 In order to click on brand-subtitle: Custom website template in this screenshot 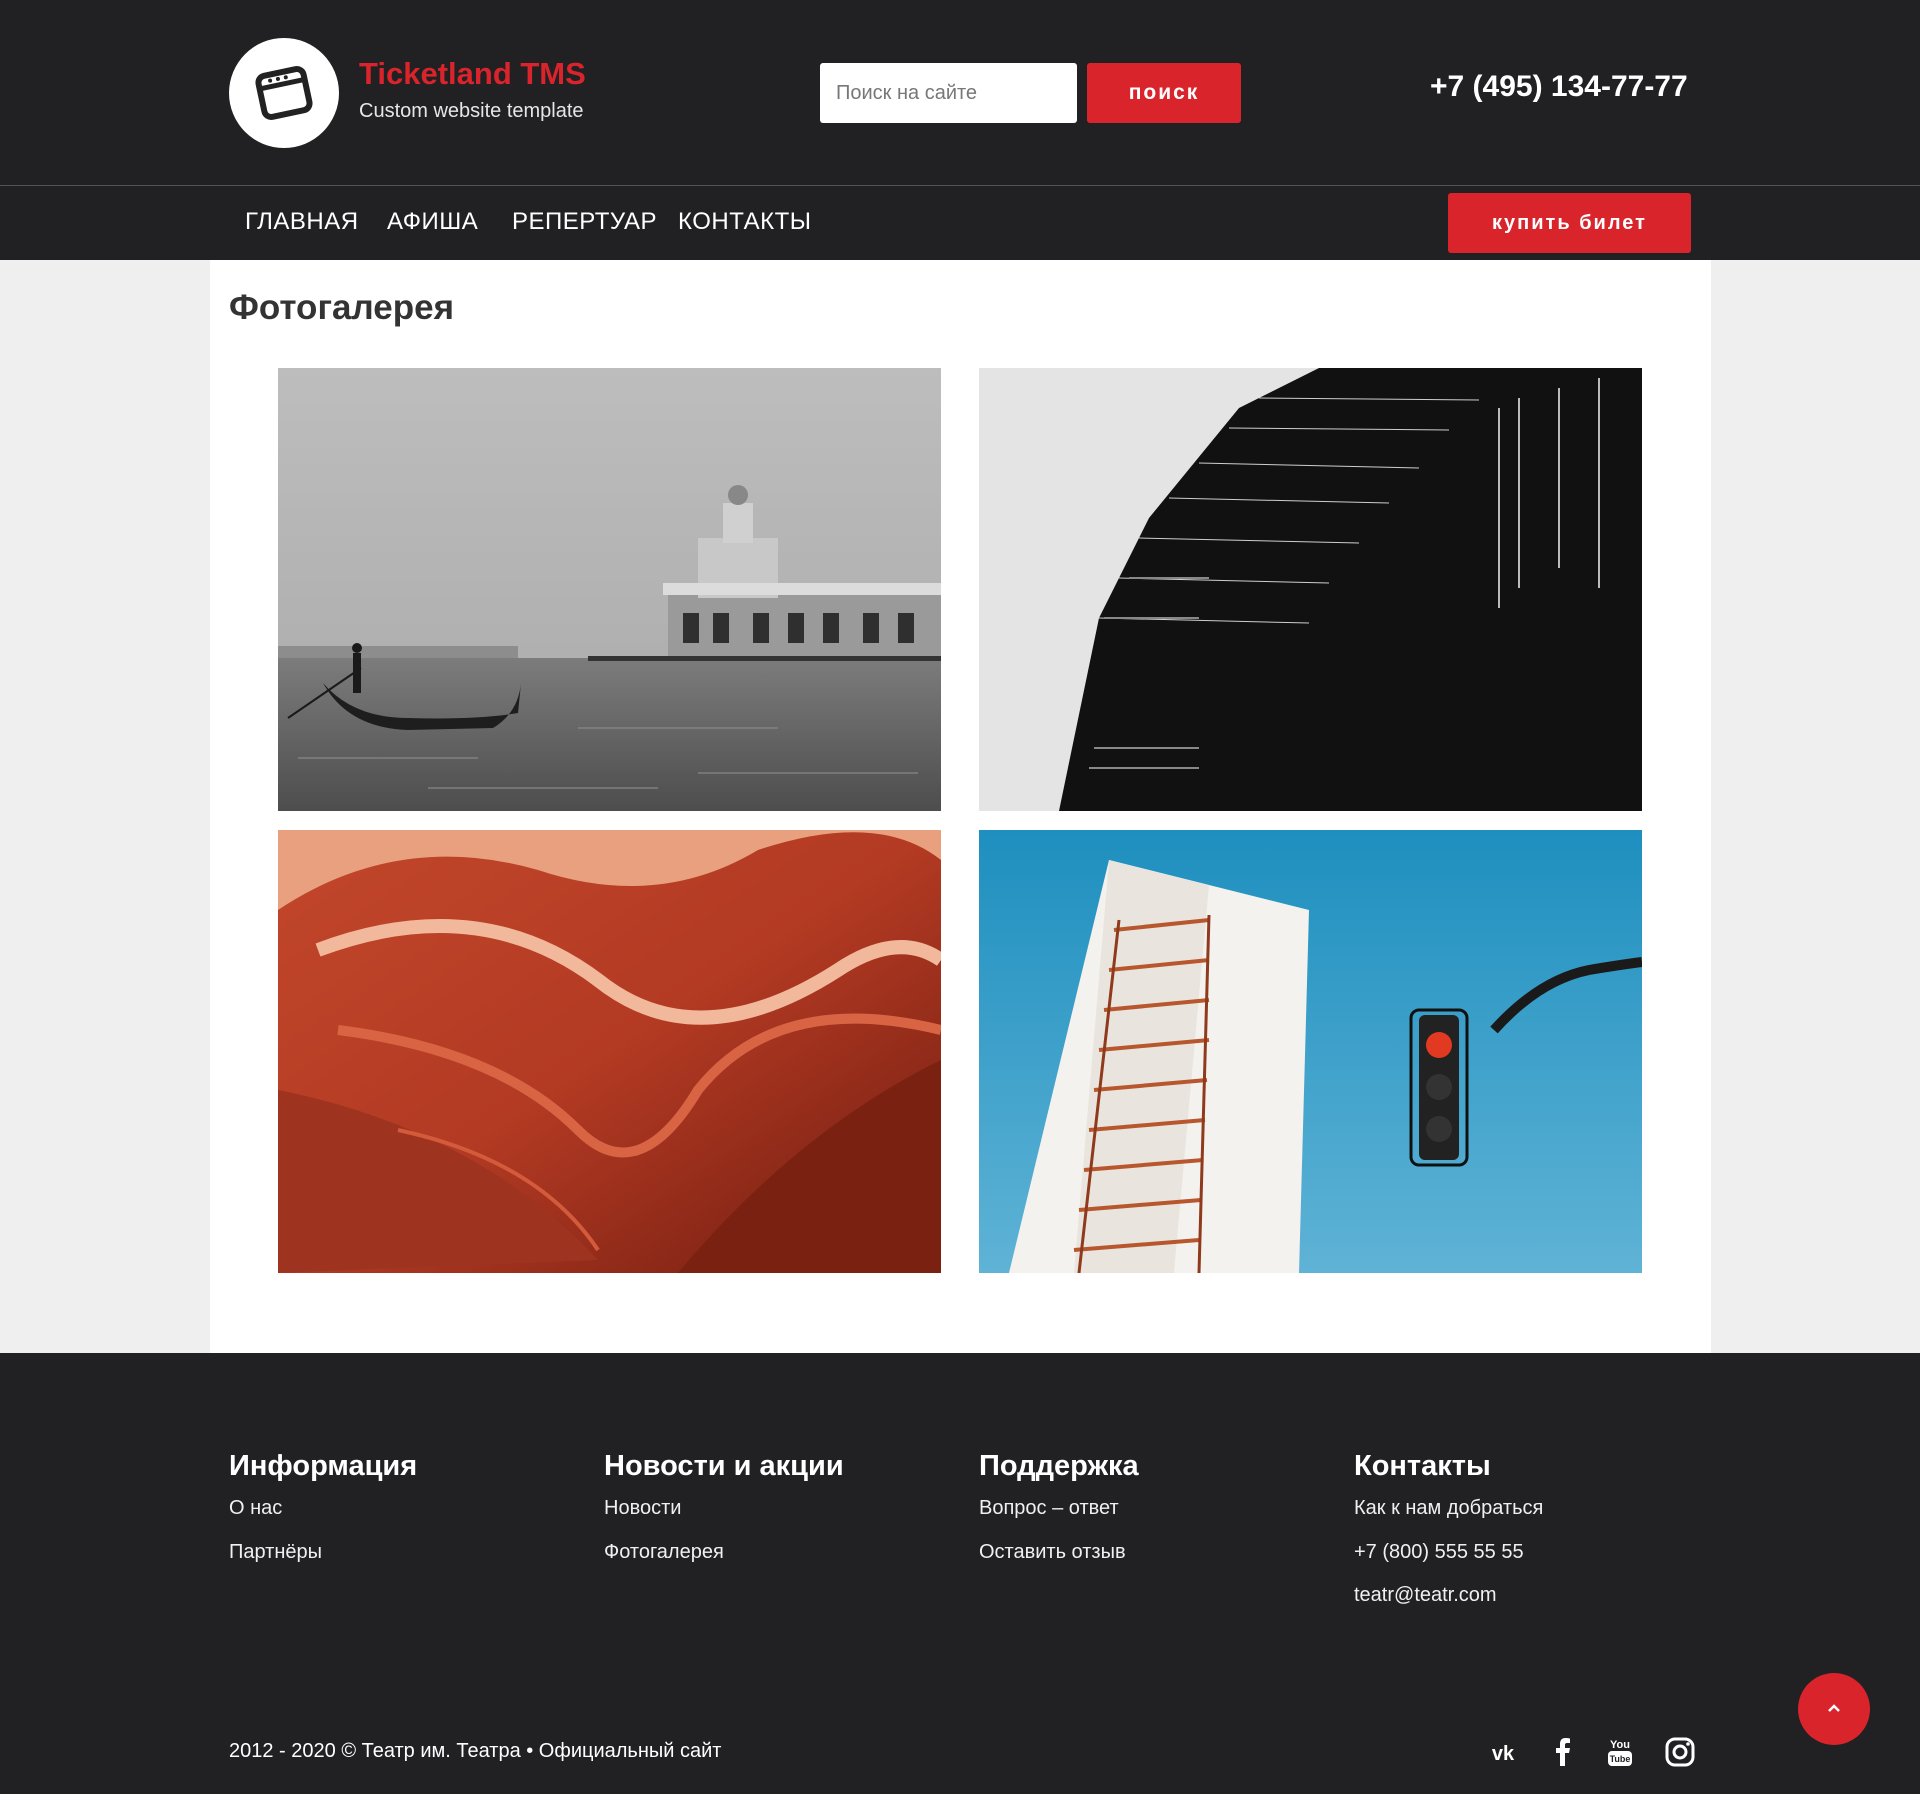, I will do `click(471, 111)`.